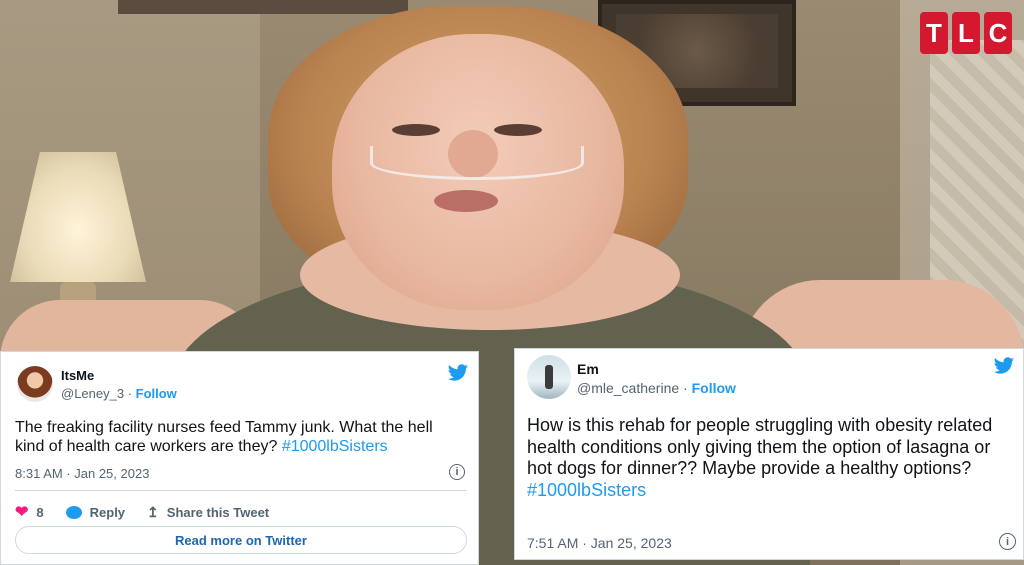 The image size is (1024, 565). I want to click on oxygen-tube, so click(477, 163).